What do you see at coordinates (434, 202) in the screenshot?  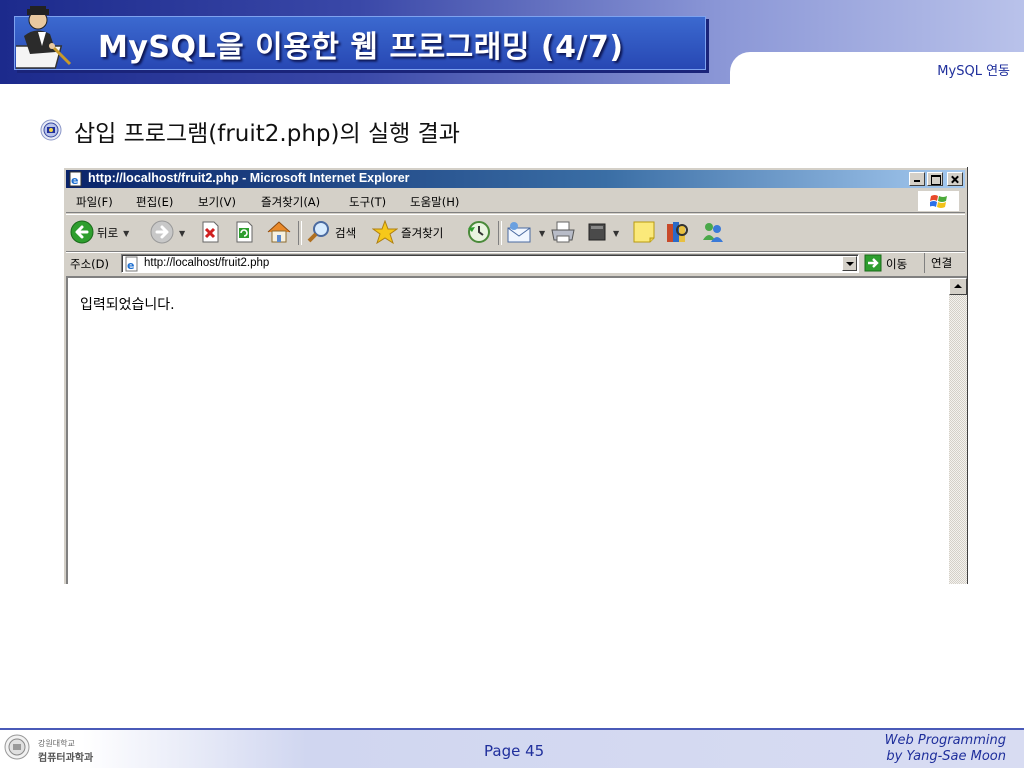 I see `menu-help: 도움말(H)` at bounding box center [434, 202].